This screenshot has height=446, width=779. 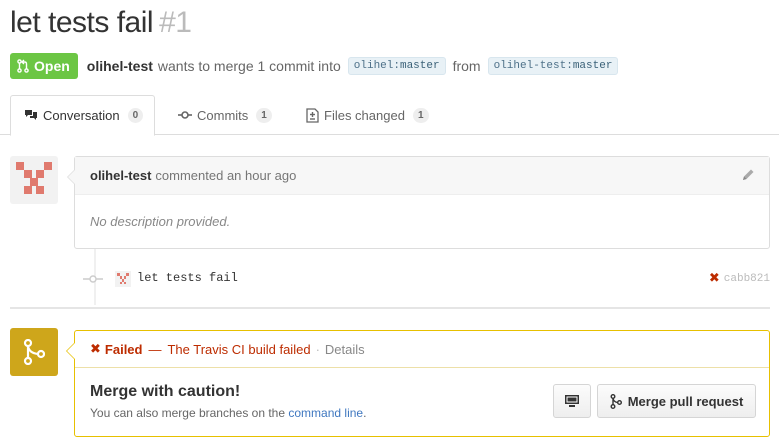 I want to click on avatar, so click(x=34, y=180).